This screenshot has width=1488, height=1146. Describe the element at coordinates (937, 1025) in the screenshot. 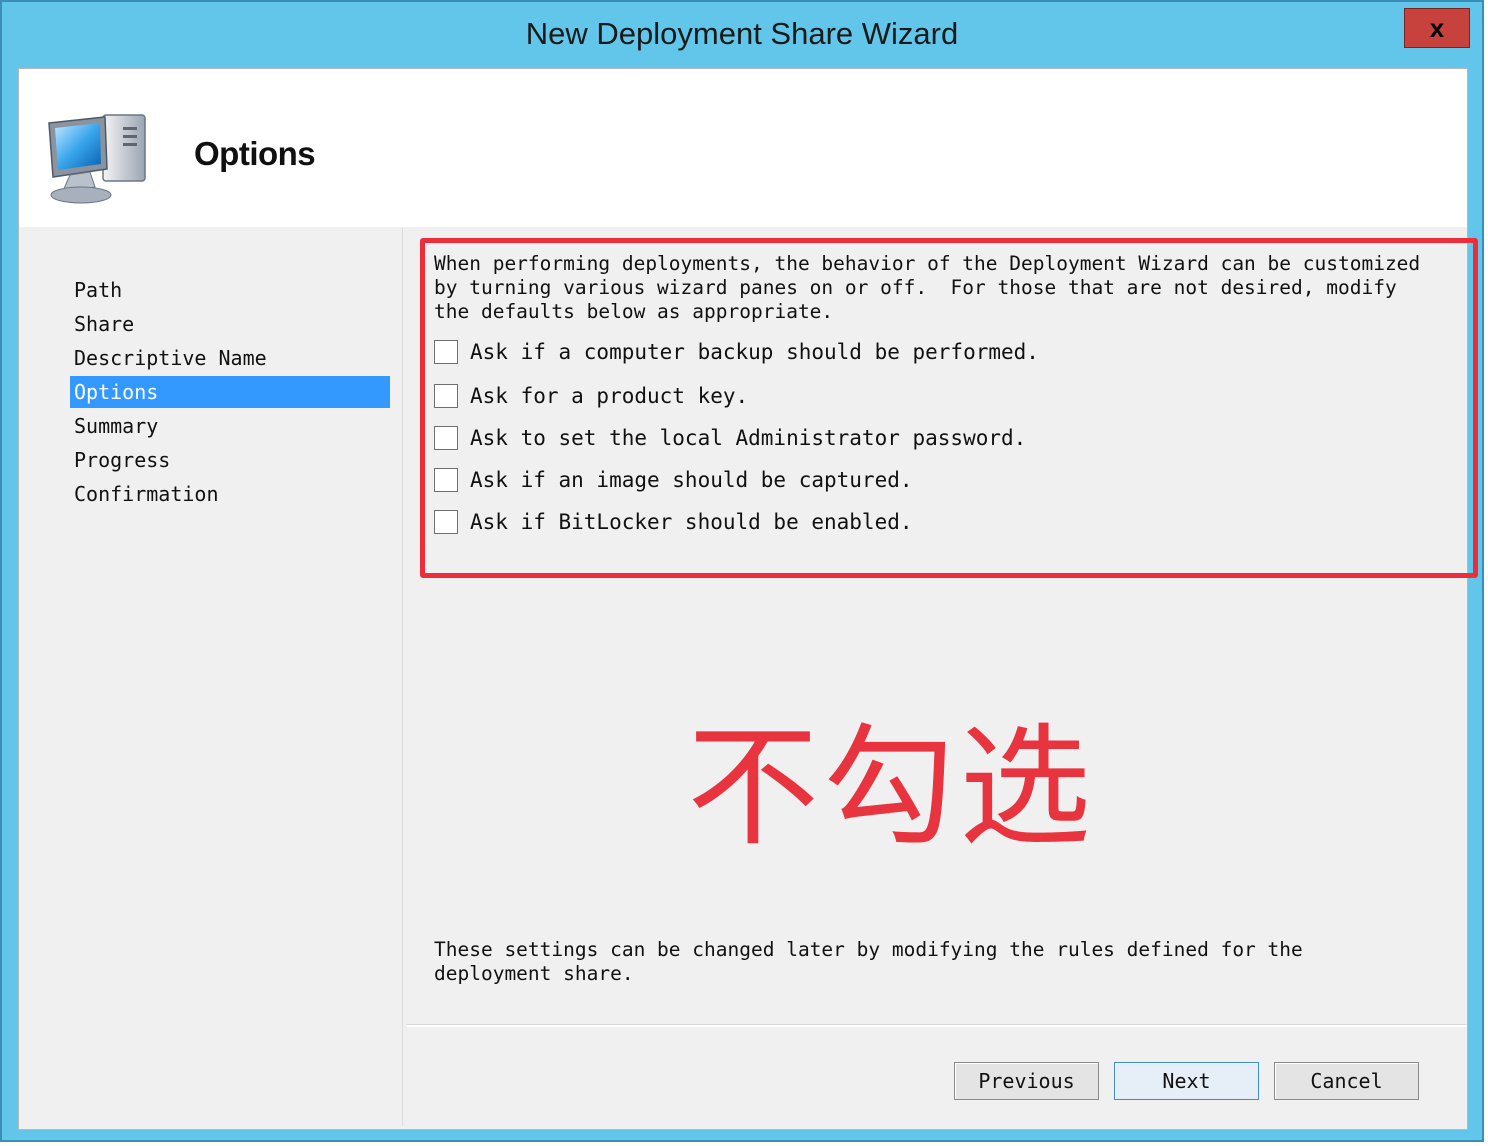

I see `button-bar-divider` at that location.